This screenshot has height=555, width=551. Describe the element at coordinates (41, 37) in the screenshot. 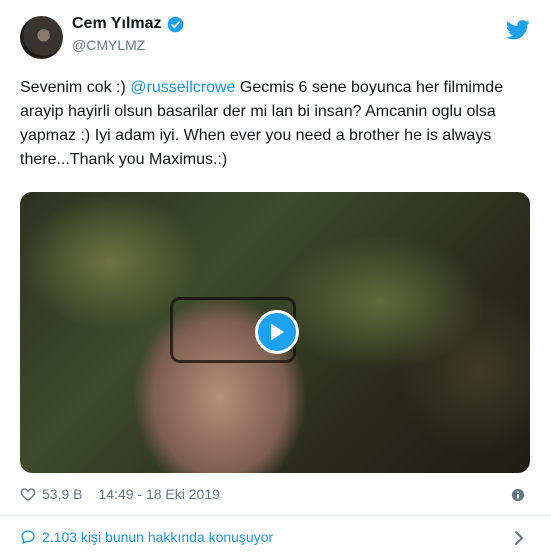

I see `avatar` at that location.